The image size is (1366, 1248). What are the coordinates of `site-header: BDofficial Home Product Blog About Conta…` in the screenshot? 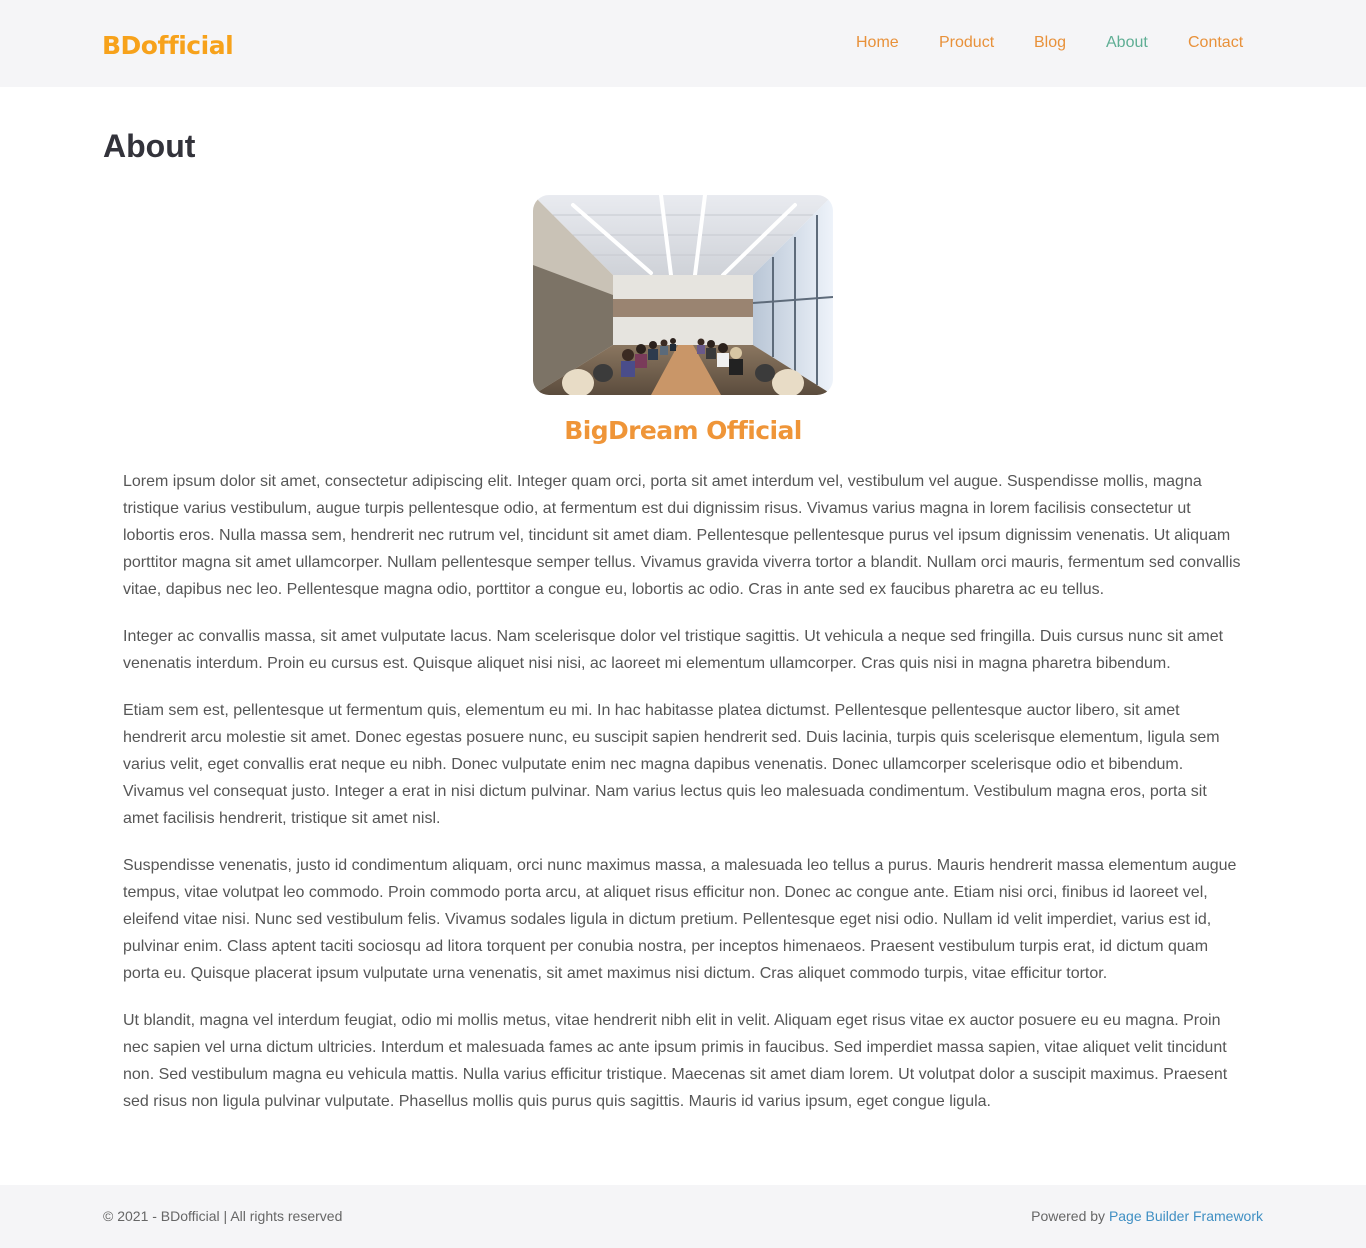 It's located at (683, 43).